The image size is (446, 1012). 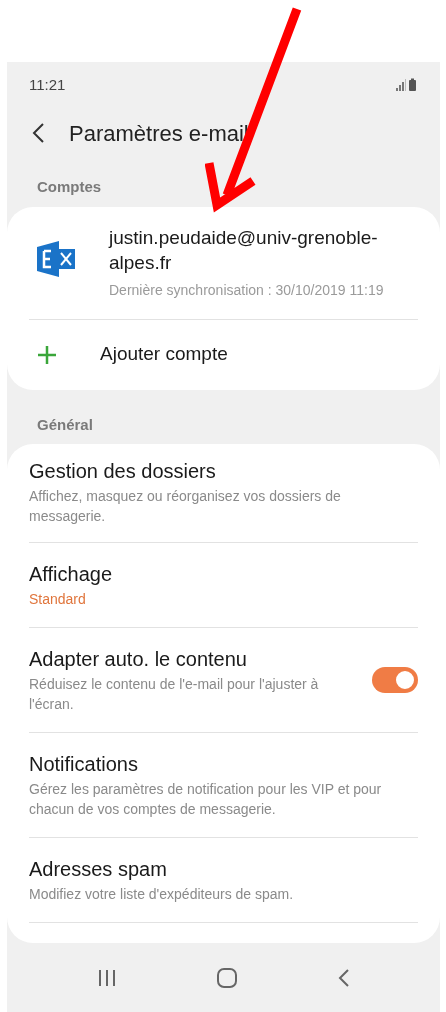 What do you see at coordinates (223, 354) in the screenshot?
I see `add-account-button: Ajouter compte` at bounding box center [223, 354].